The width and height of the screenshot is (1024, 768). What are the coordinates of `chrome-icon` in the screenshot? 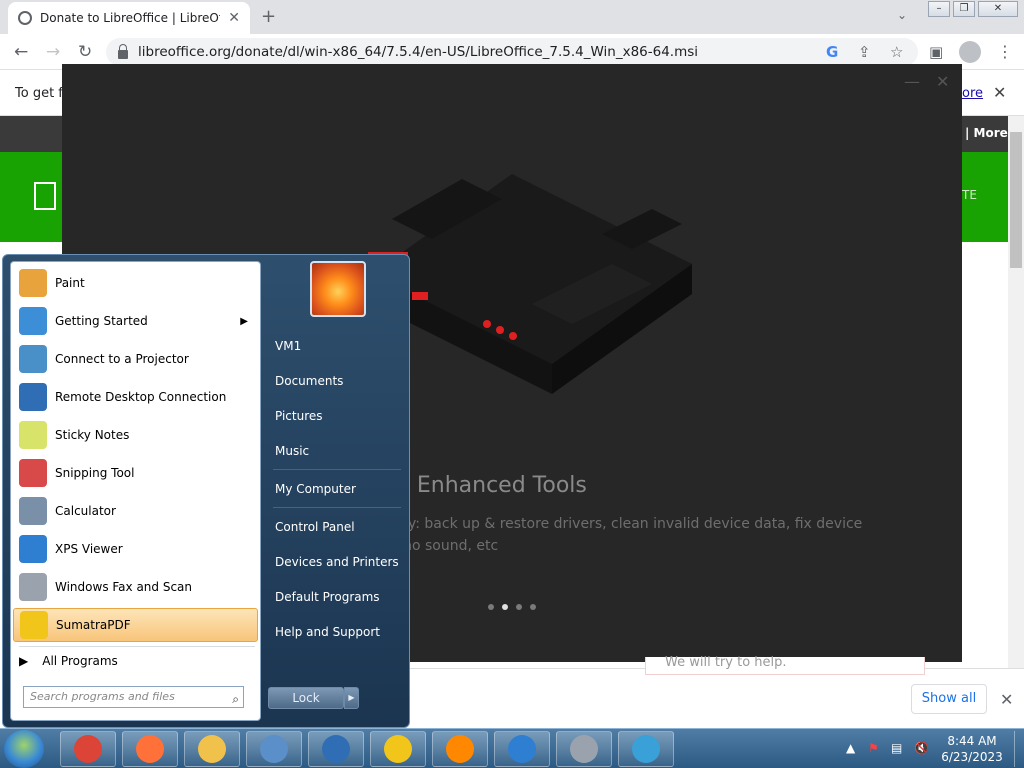 It's located at (88, 749).